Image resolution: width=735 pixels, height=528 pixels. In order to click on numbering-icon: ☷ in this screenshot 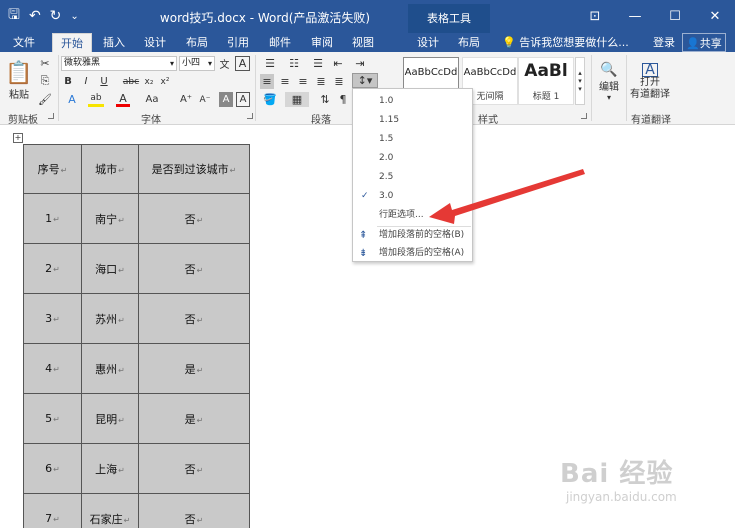, I will do `click(294, 63)`.